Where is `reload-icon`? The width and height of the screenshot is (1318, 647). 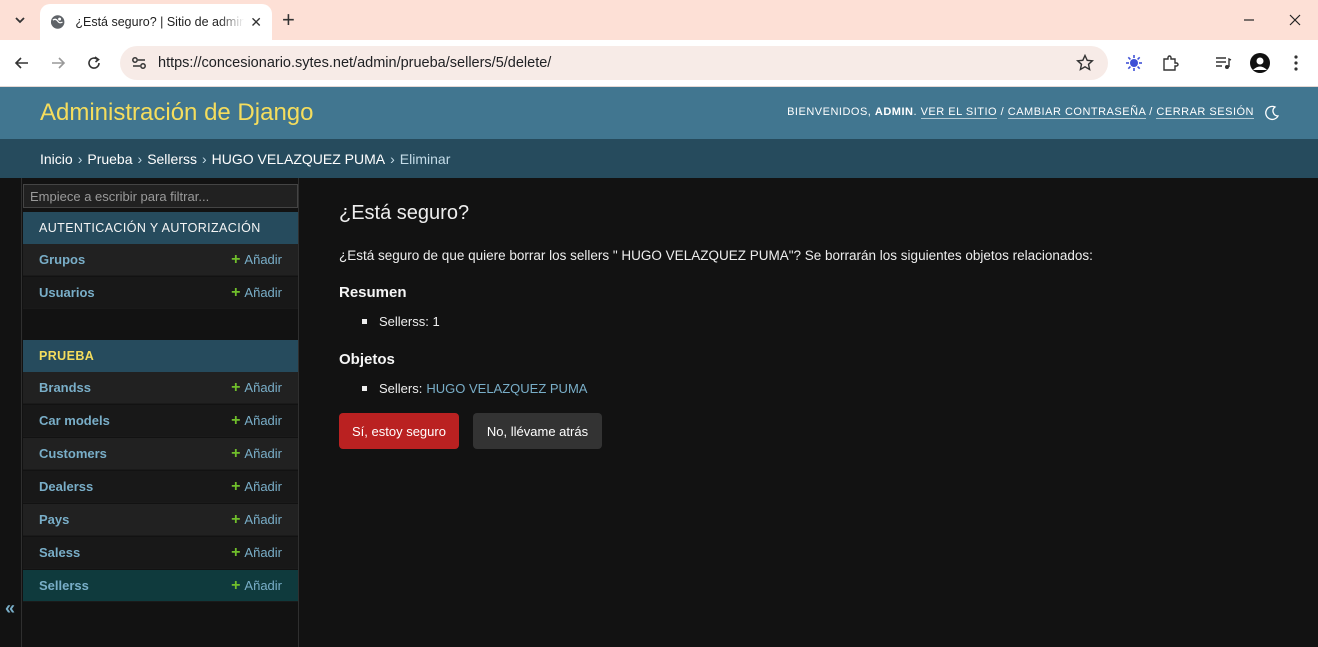
reload-icon is located at coordinates (94, 62).